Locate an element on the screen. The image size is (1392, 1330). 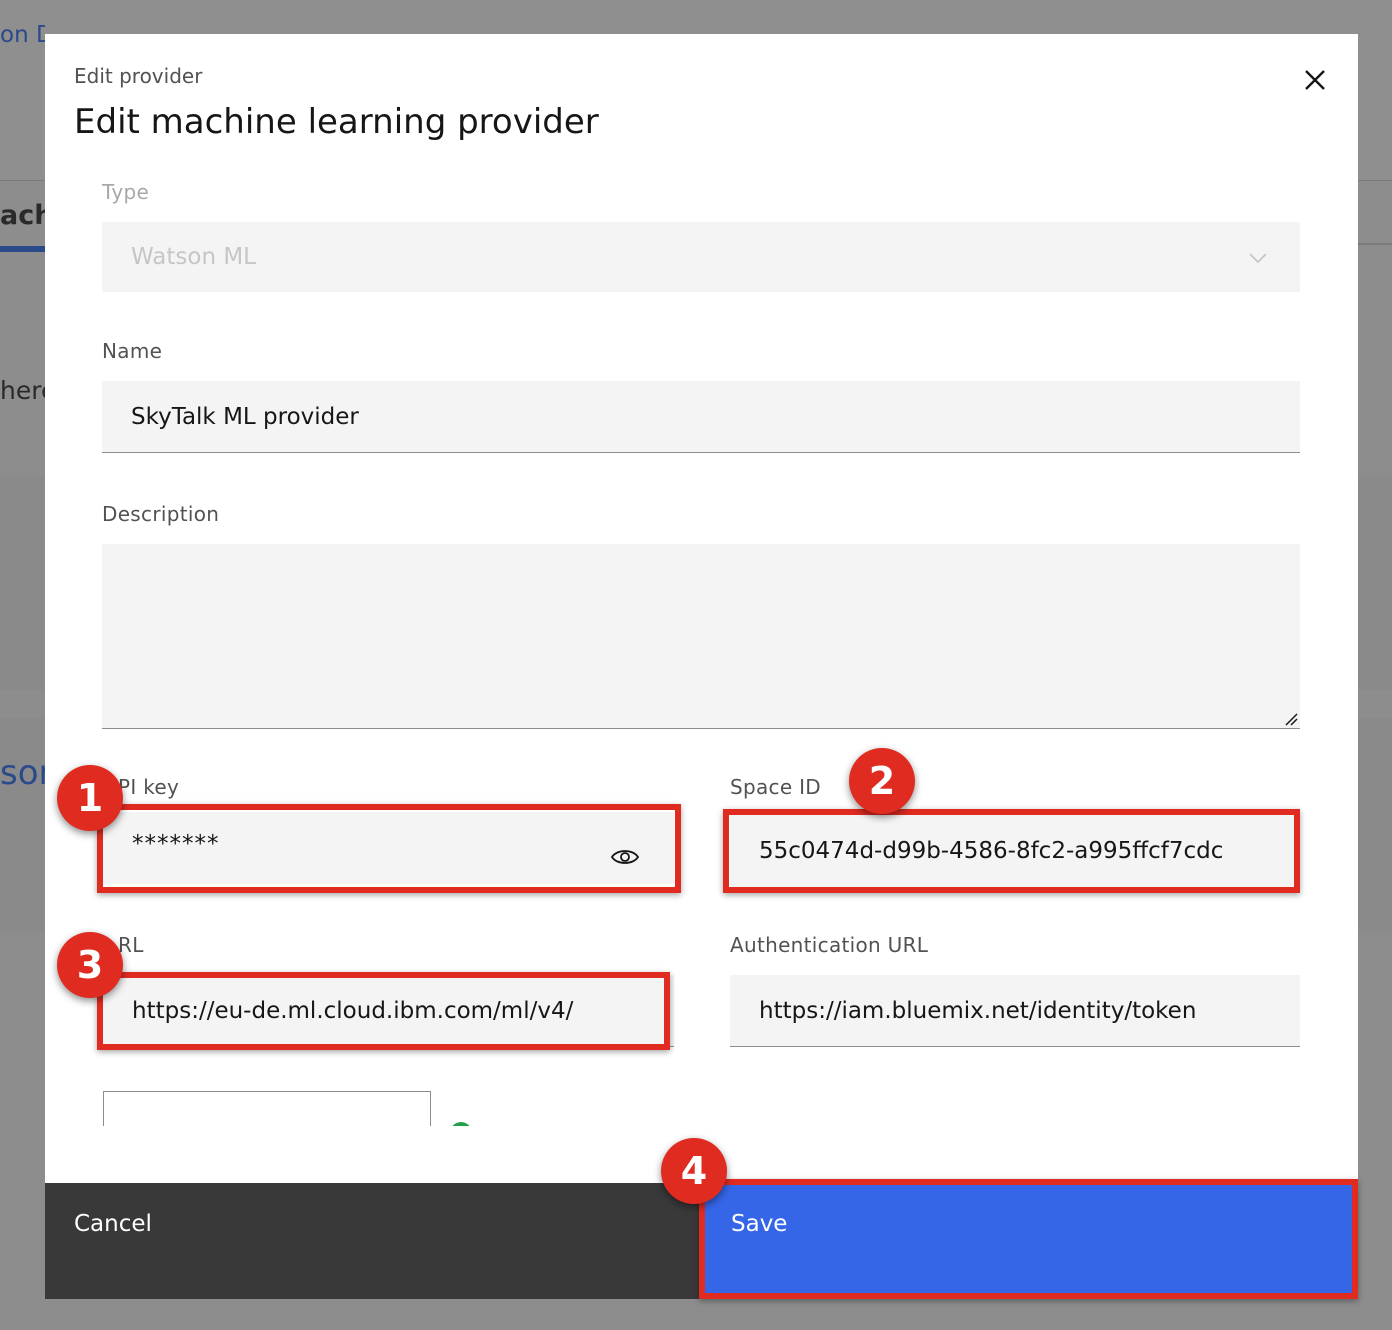
type-label: Type is located at coordinates (126, 192).